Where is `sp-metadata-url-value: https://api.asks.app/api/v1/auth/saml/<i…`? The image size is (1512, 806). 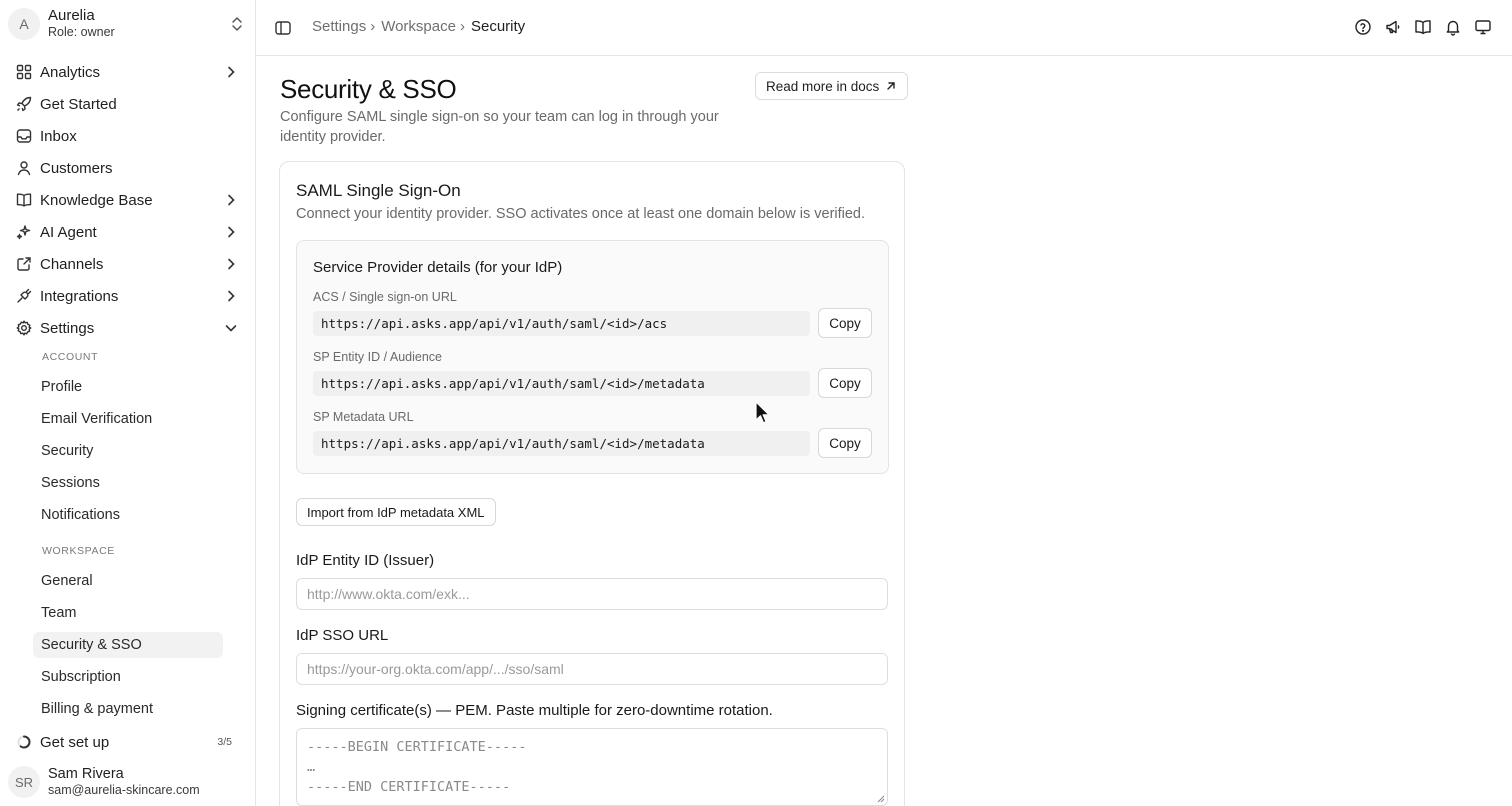 sp-metadata-url-value: https://api.asks.app/api/v1/auth/saml/<i… is located at coordinates (561, 443).